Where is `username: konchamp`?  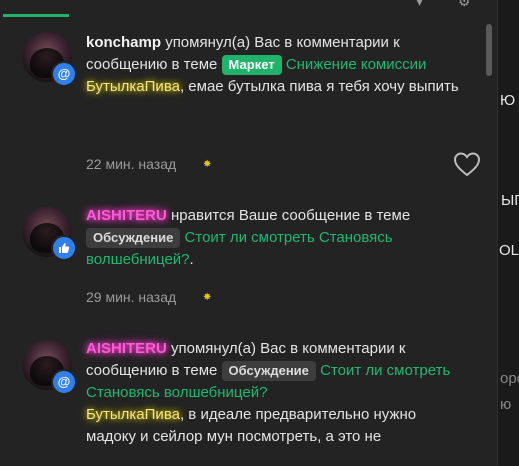 username: konchamp is located at coordinates (123, 42).